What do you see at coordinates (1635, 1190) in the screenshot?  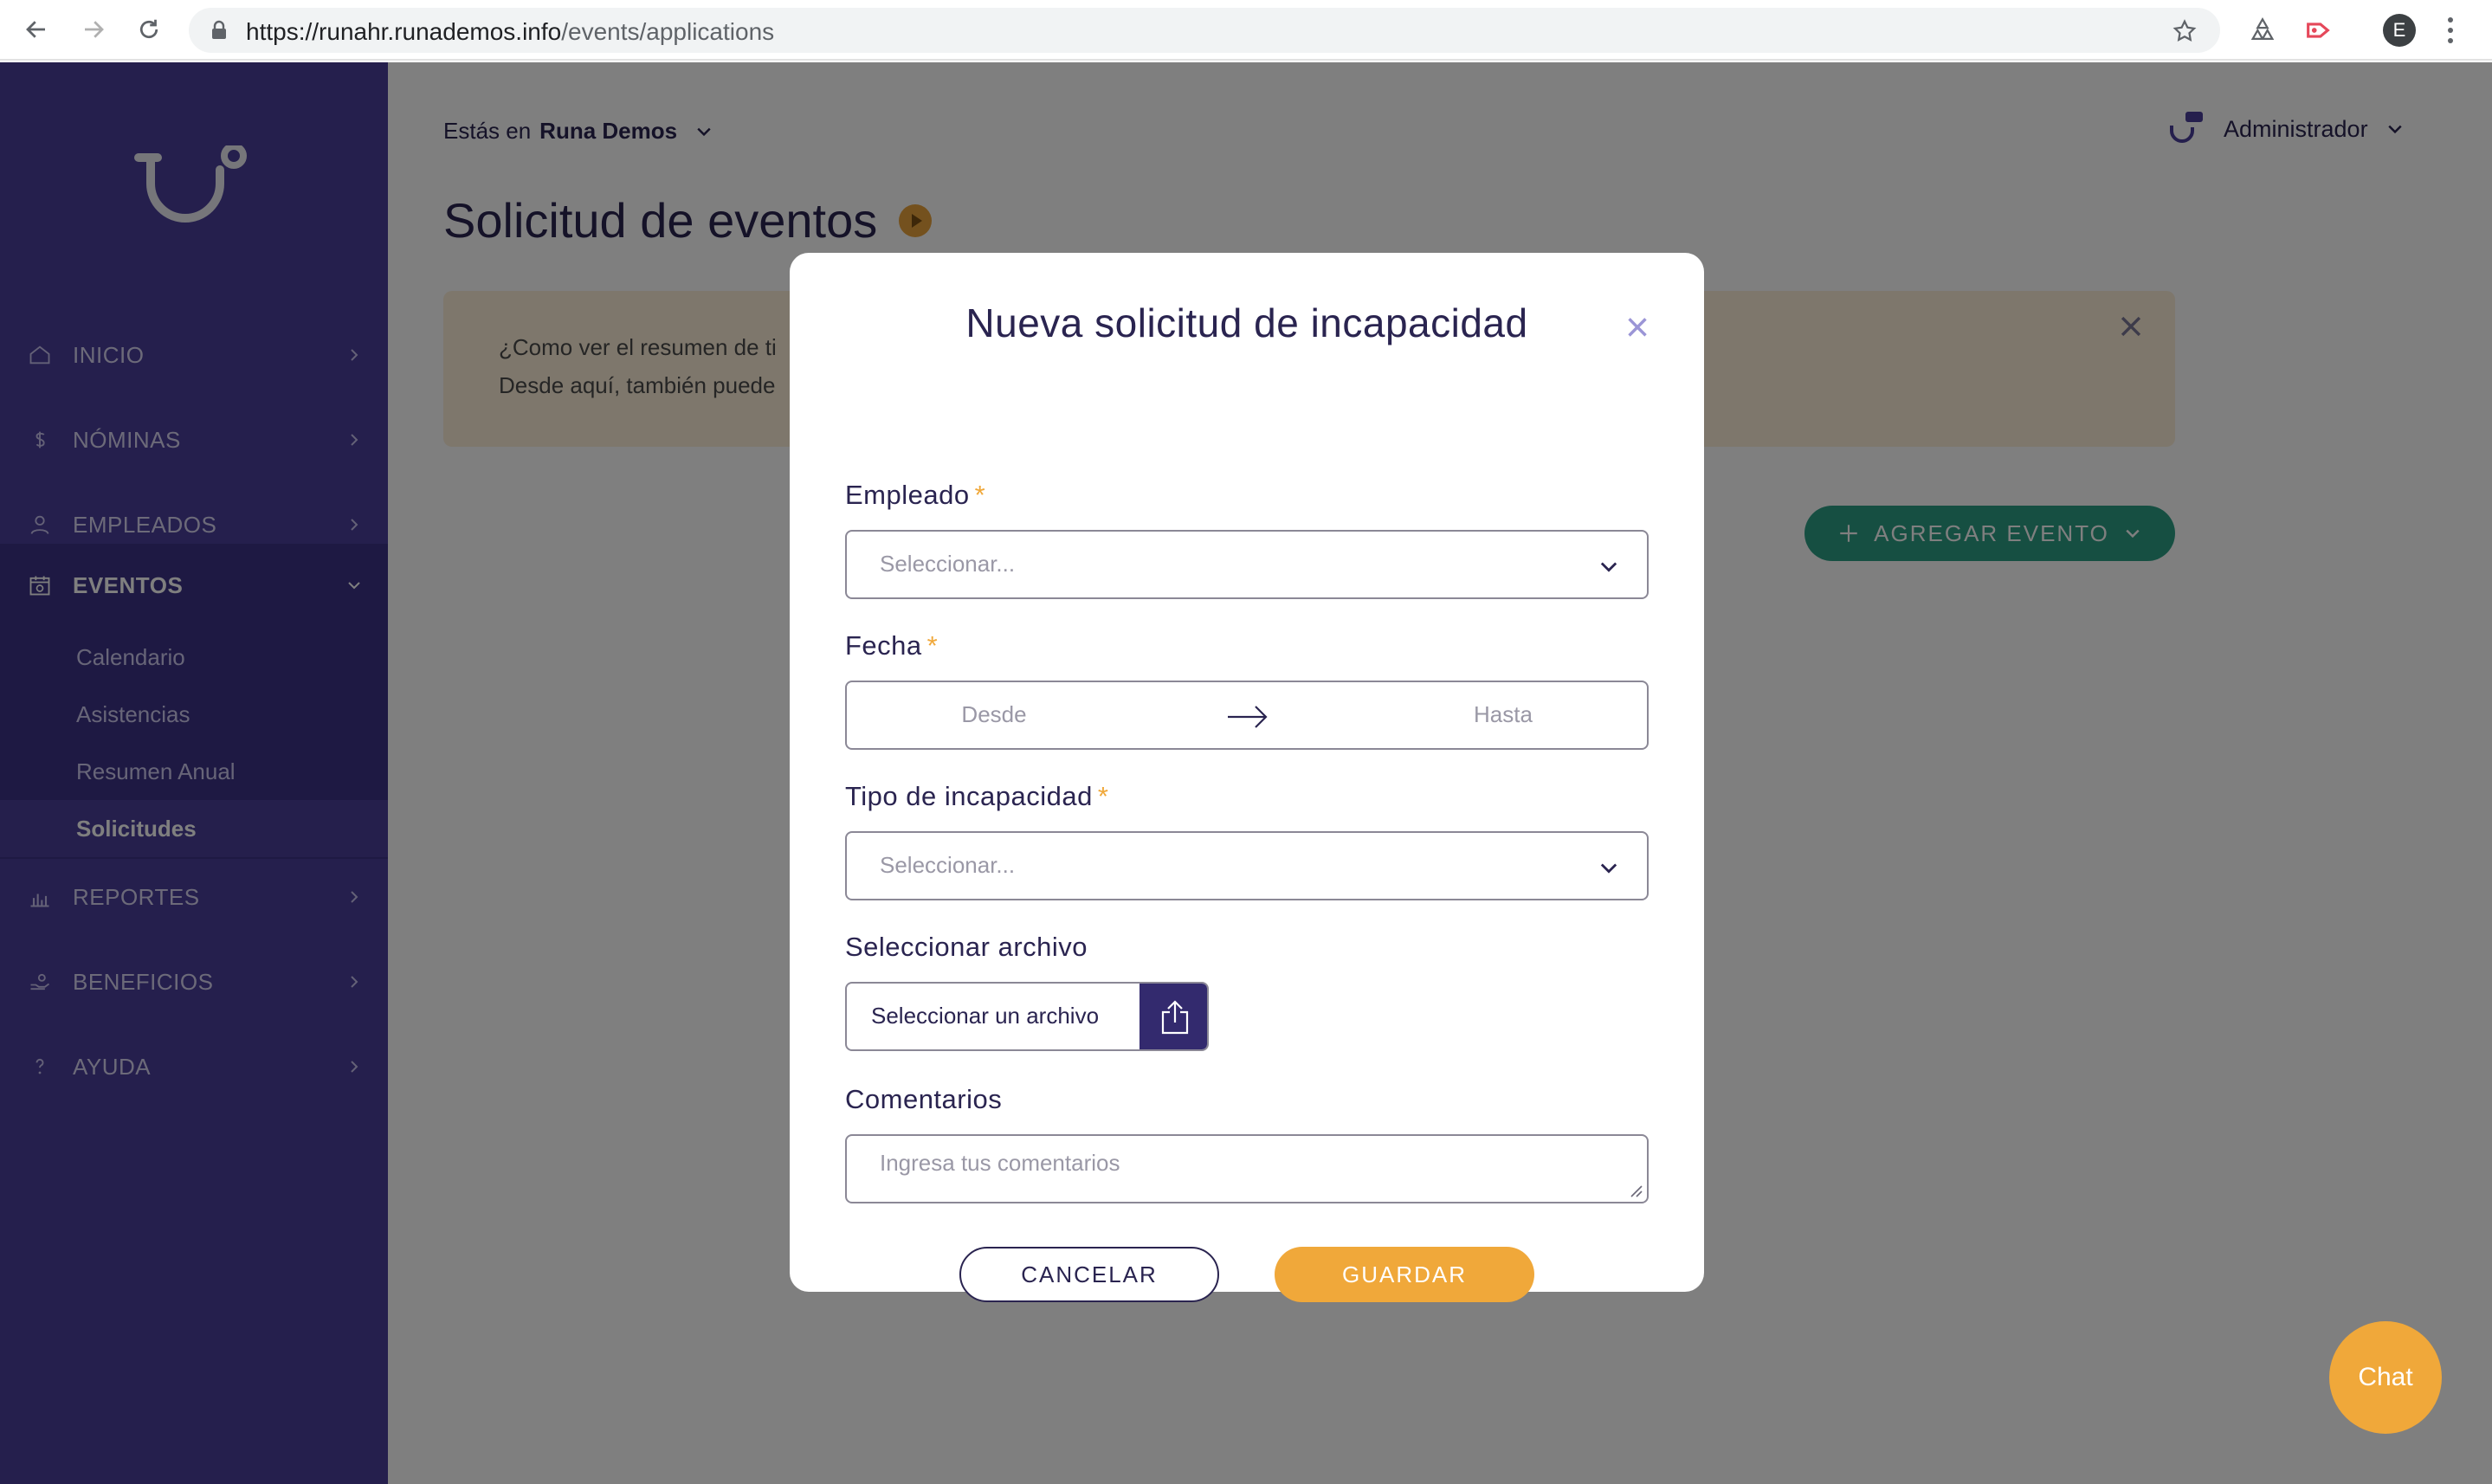 I see `resize-handle-icon` at bounding box center [1635, 1190].